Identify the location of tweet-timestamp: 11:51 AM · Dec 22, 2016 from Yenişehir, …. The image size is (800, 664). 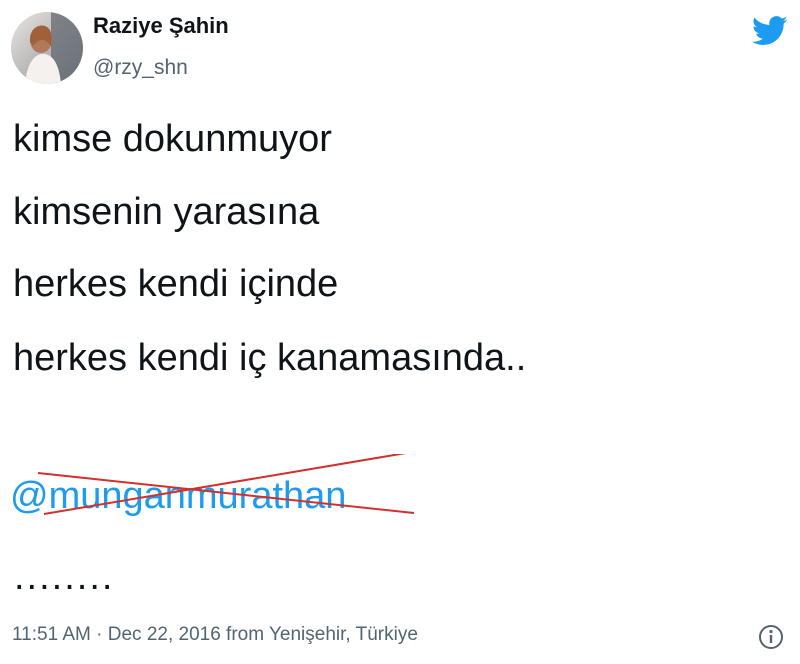
(215, 635).